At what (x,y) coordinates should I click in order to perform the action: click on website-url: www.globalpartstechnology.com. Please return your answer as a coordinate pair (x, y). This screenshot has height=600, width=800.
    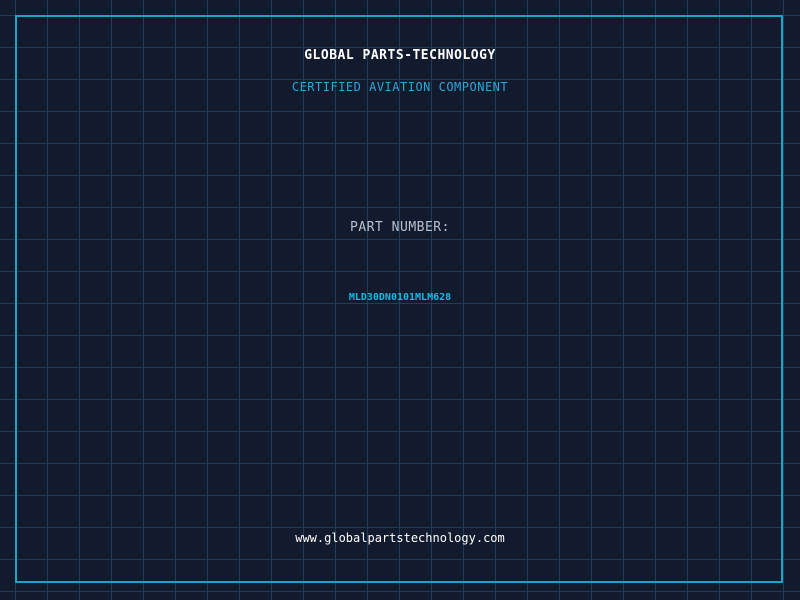
    Looking at the image, I should click on (400, 538).